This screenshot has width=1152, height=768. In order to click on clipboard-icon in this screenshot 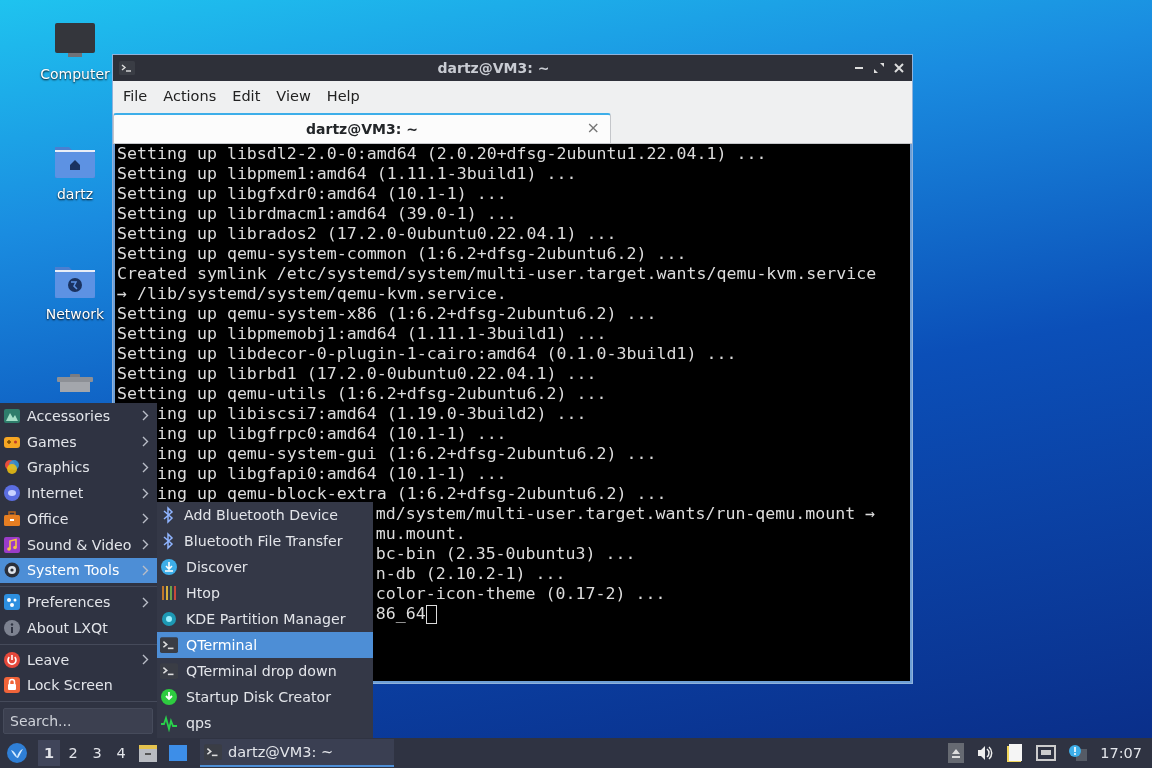, I will do `click(1015, 753)`.